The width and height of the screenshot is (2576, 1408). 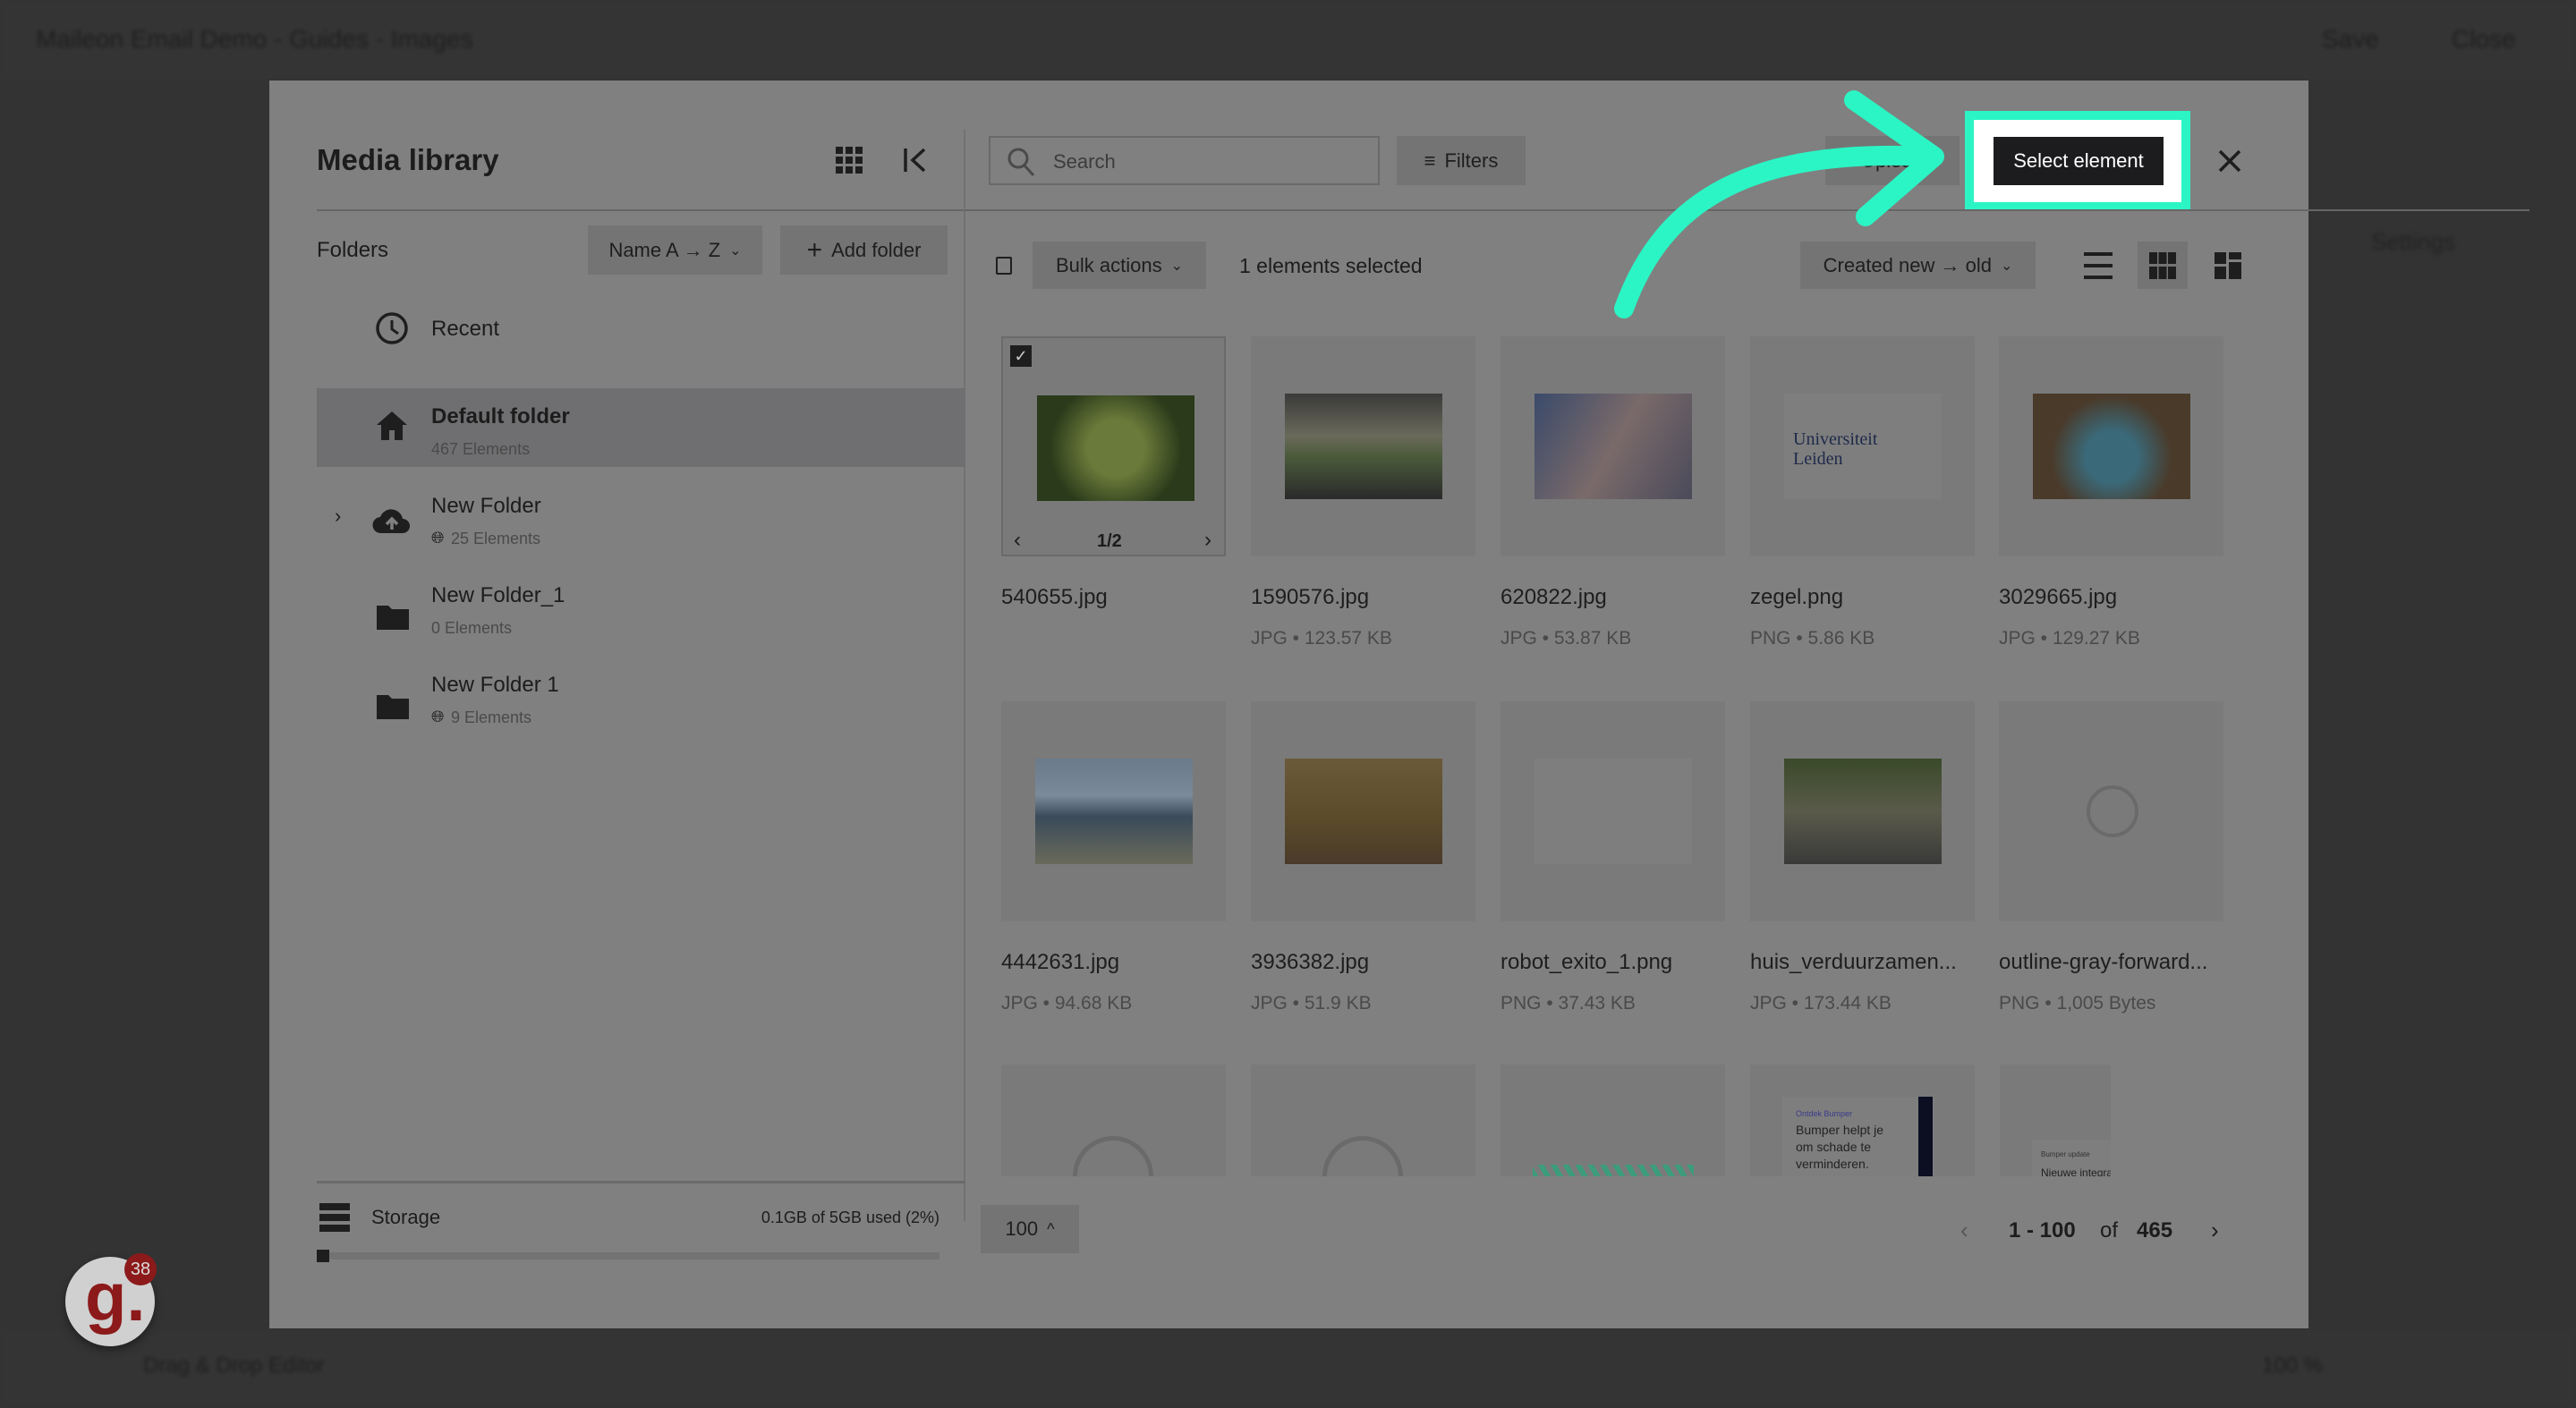 What do you see at coordinates (1184, 160) in the screenshot?
I see `search-input: Search` at bounding box center [1184, 160].